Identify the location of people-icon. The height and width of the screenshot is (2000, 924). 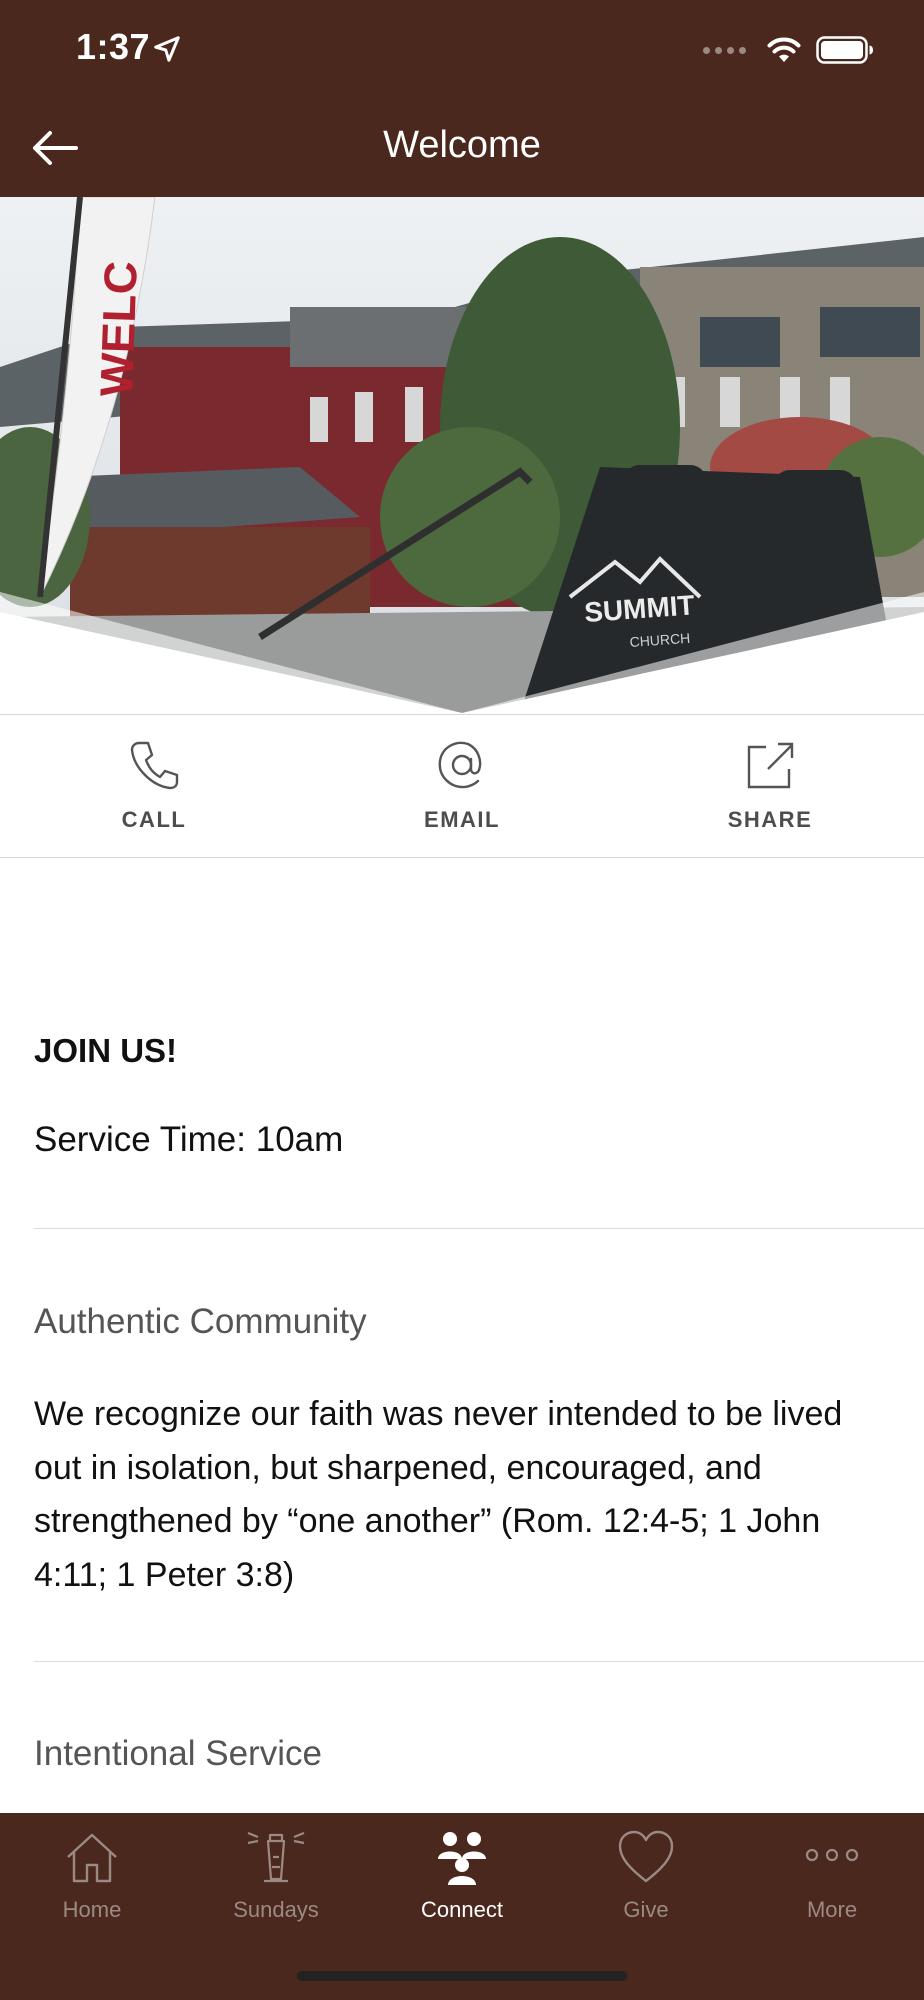
(462, 1858).